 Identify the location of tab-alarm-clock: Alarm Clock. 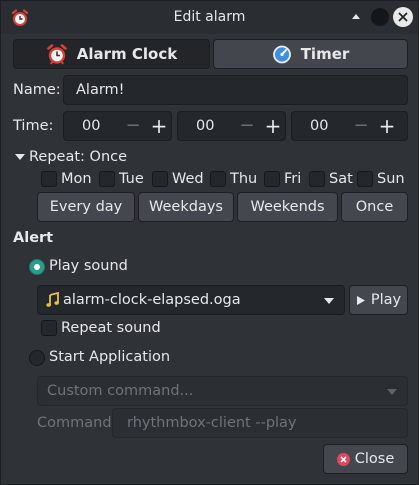
(111, 54).